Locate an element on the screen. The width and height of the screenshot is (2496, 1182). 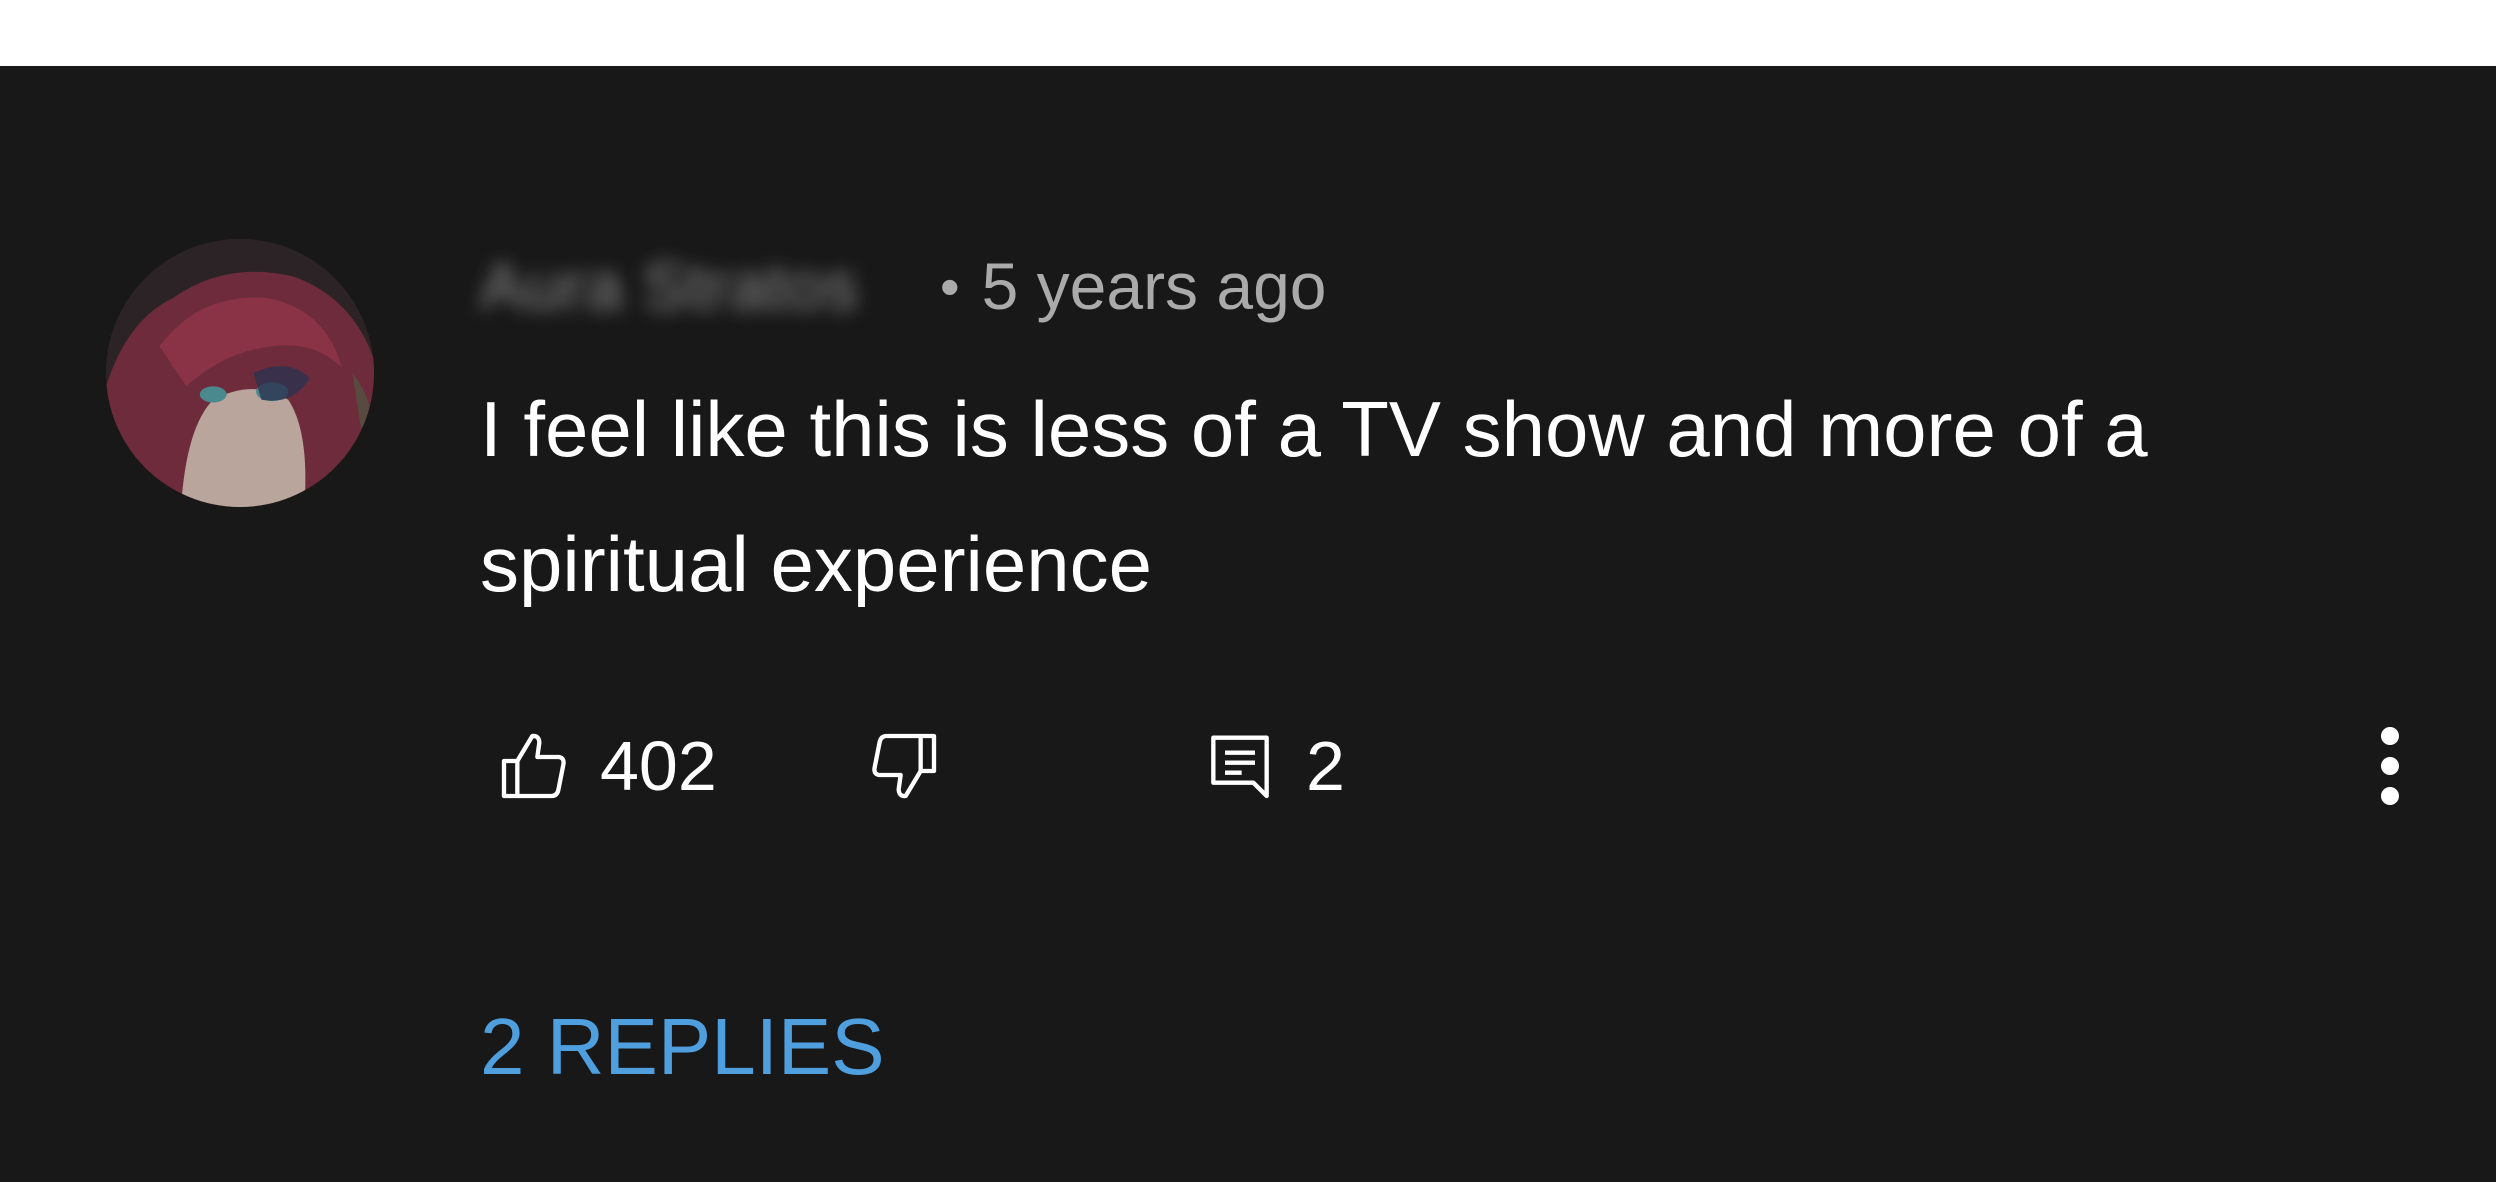
avatar-image is located at coordinates (240, 373).